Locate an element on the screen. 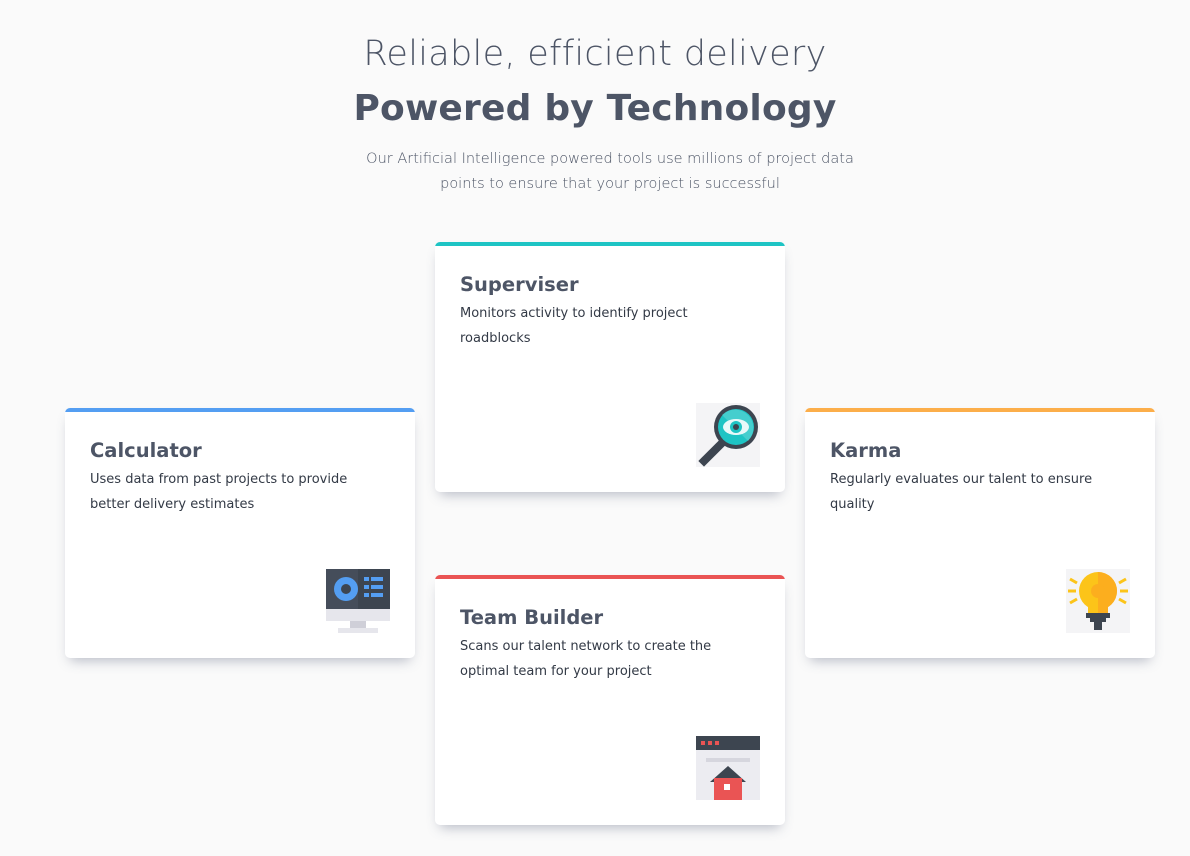 The image size is (1190, 856). section-subtitle: Reliable, efficient delivery is located at coordinates (595, 54).